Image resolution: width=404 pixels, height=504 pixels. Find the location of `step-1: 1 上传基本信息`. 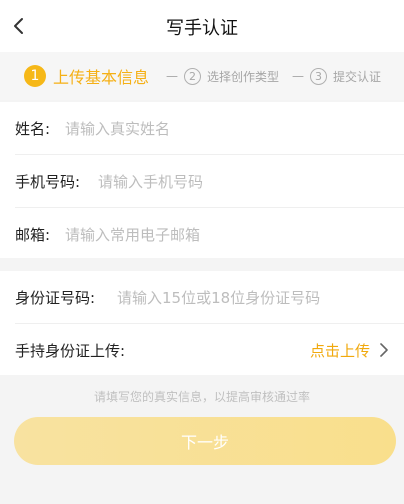

step-1: 1 上传基本信息 is located at coordinates (86, 76).